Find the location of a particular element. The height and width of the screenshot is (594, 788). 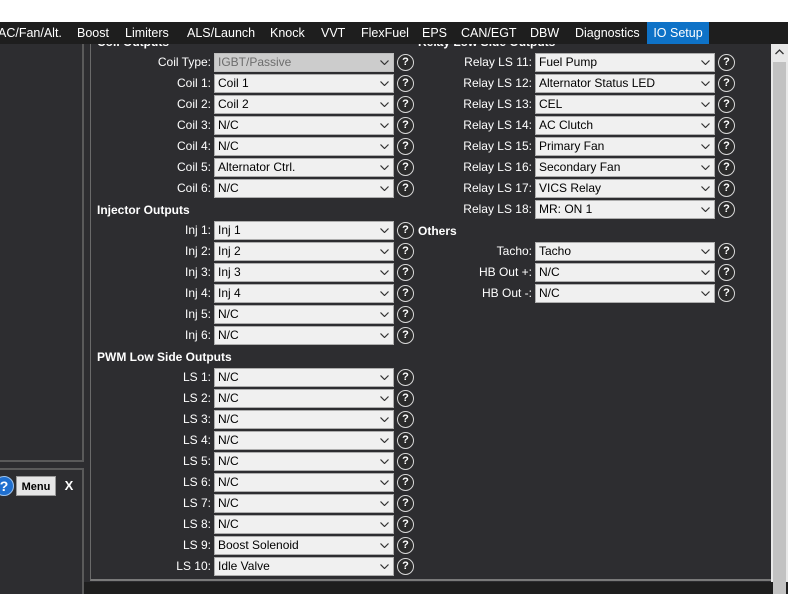

relay-ls-16-dropdown: Secondary Fan is located at coordinates (625, 167).